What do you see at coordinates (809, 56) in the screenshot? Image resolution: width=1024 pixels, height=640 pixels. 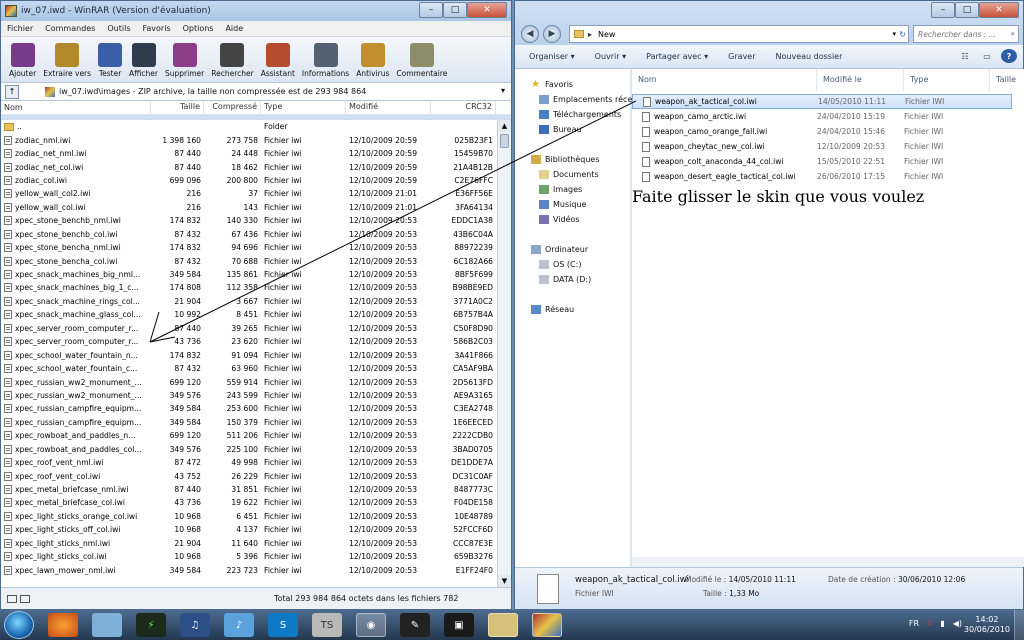 I see `new-folder-button: Nouveau dossier` at bounding box center [809, 56].